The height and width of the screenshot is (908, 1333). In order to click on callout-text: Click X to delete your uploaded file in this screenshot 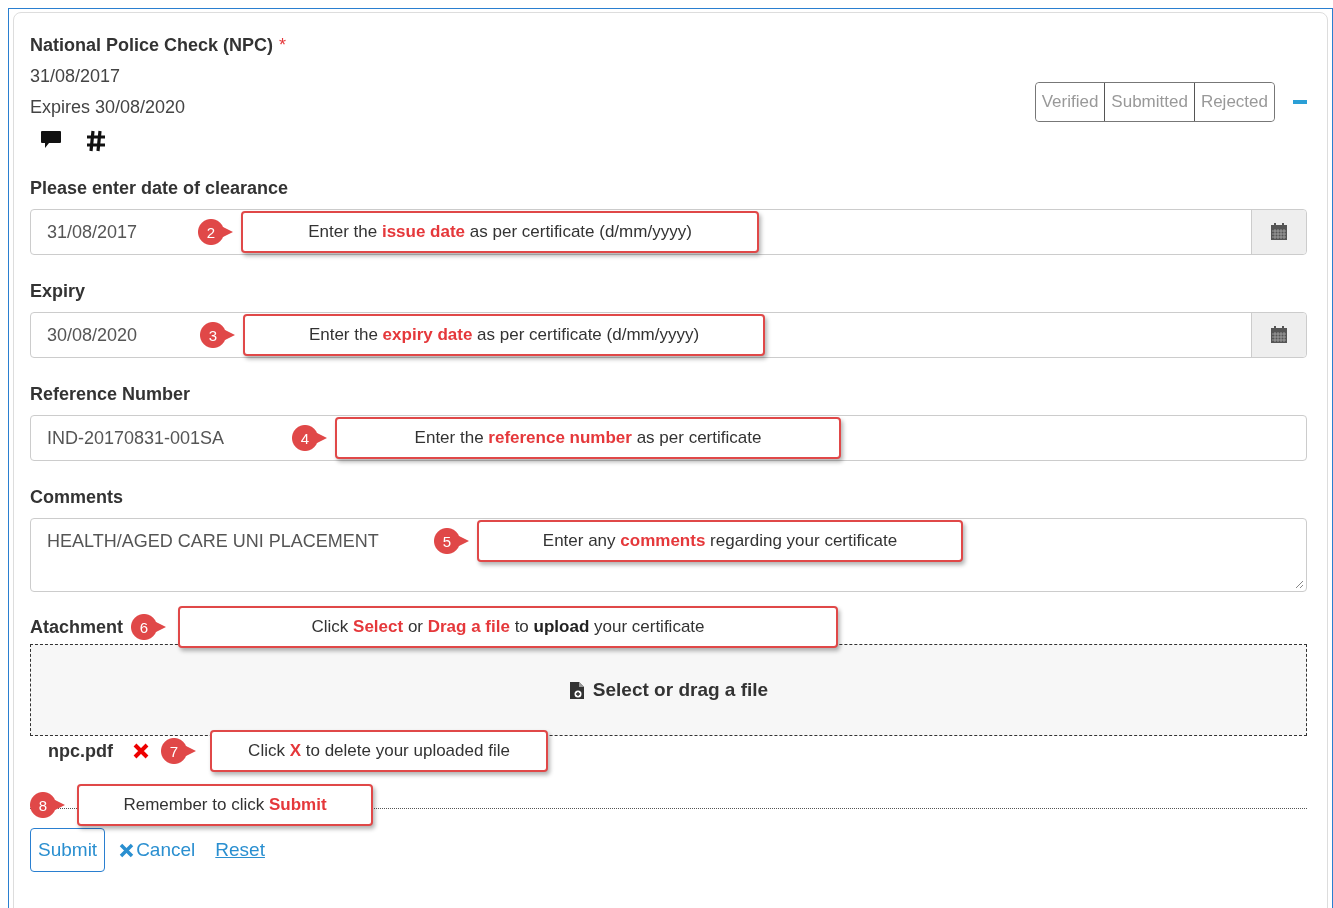, I will do `click(379, 751)`.